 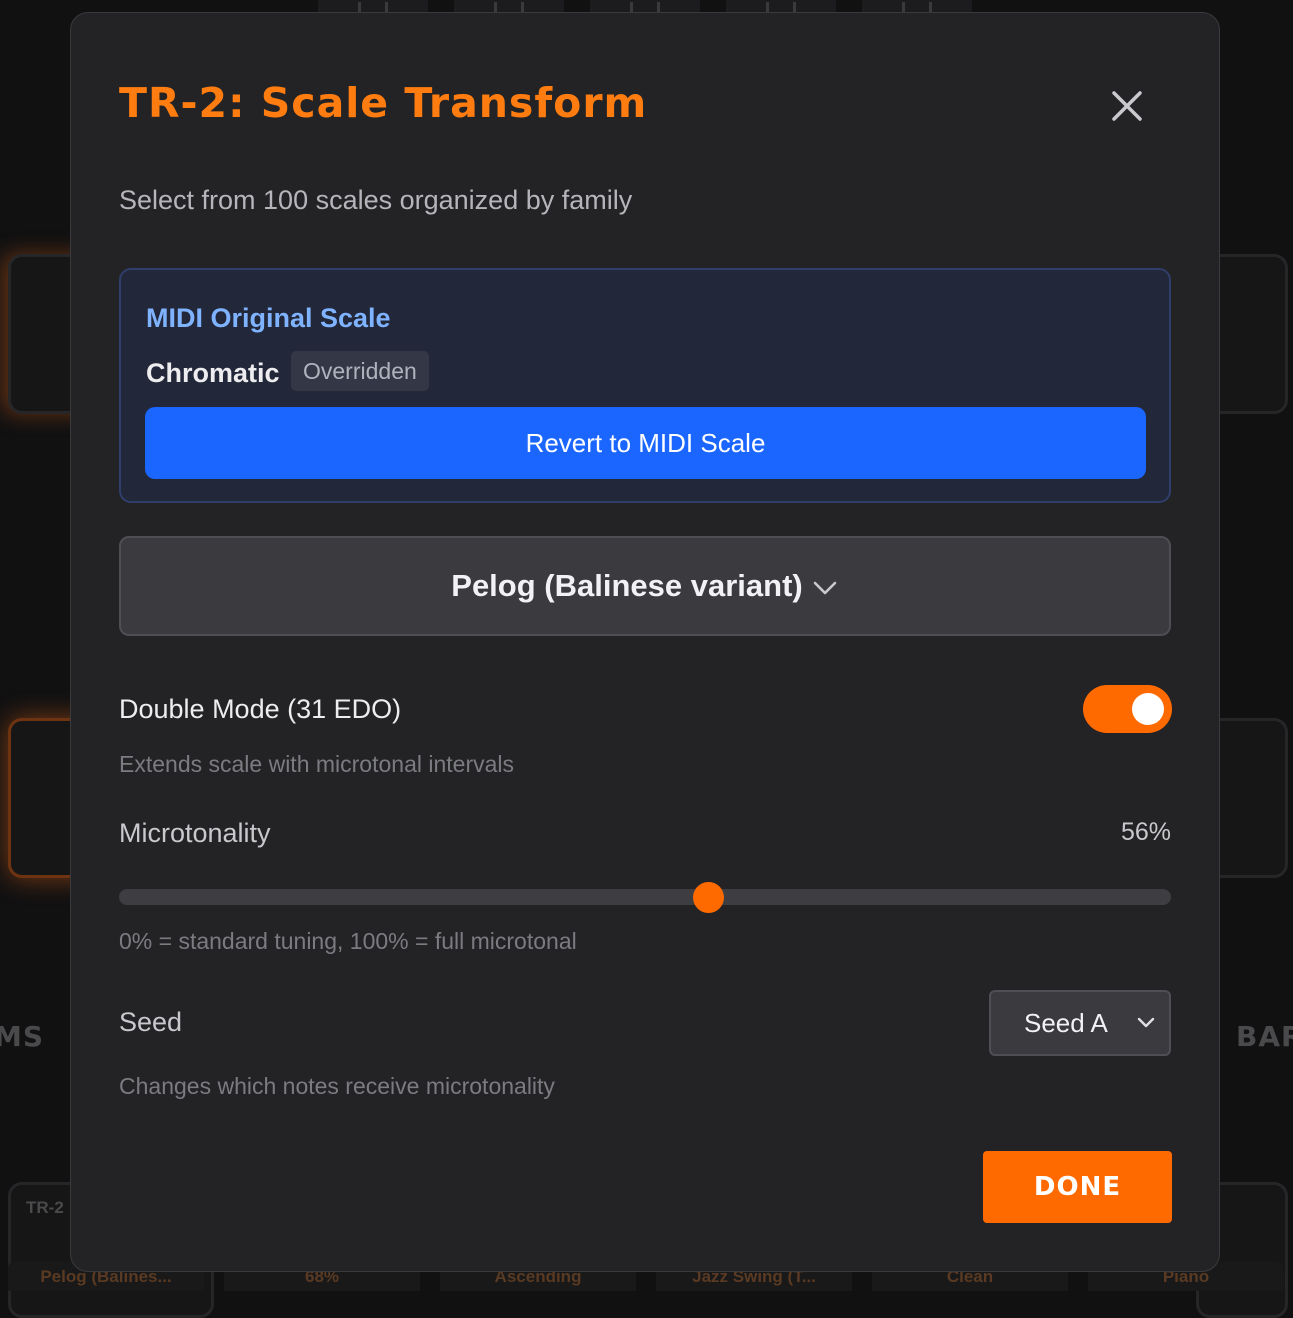 I want to click on slider-thumb, so click(x=709, y=897).